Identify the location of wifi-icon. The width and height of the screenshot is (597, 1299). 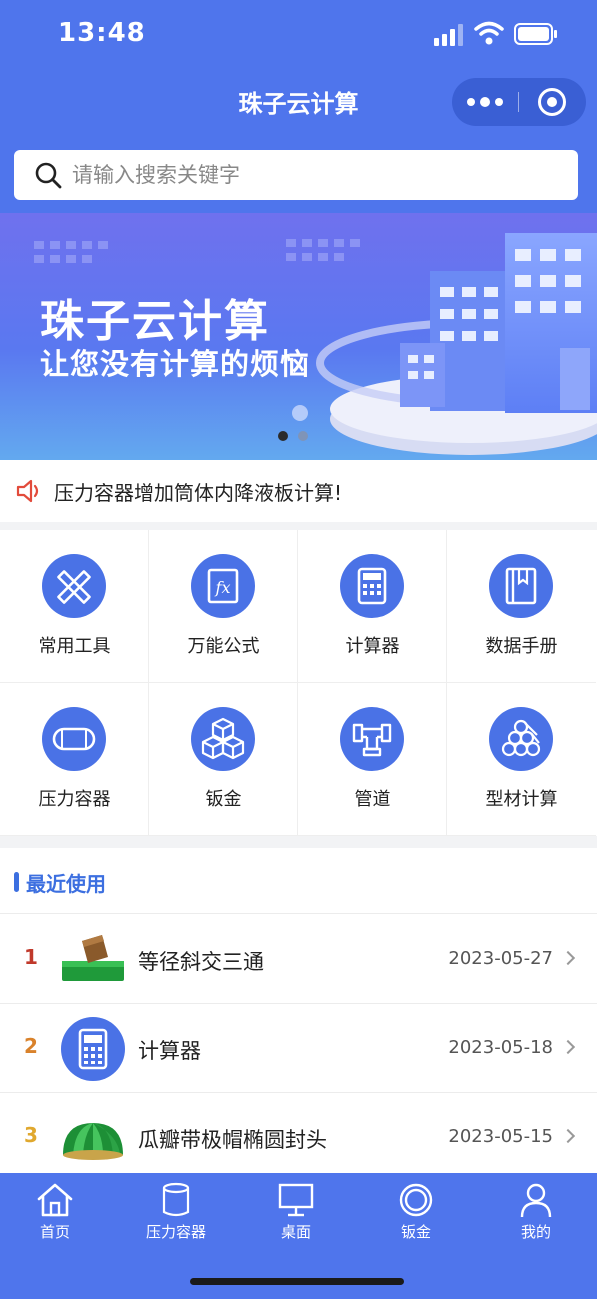
(489, 33).